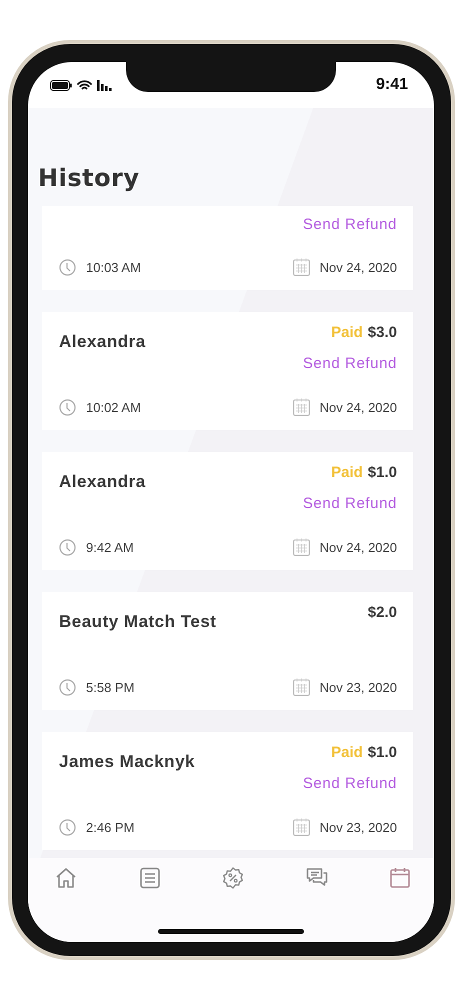 Image resolution: width=462 pixels, height=1000 pixels. I want to click on customer-name: James Macknyk, so click(127, 762).